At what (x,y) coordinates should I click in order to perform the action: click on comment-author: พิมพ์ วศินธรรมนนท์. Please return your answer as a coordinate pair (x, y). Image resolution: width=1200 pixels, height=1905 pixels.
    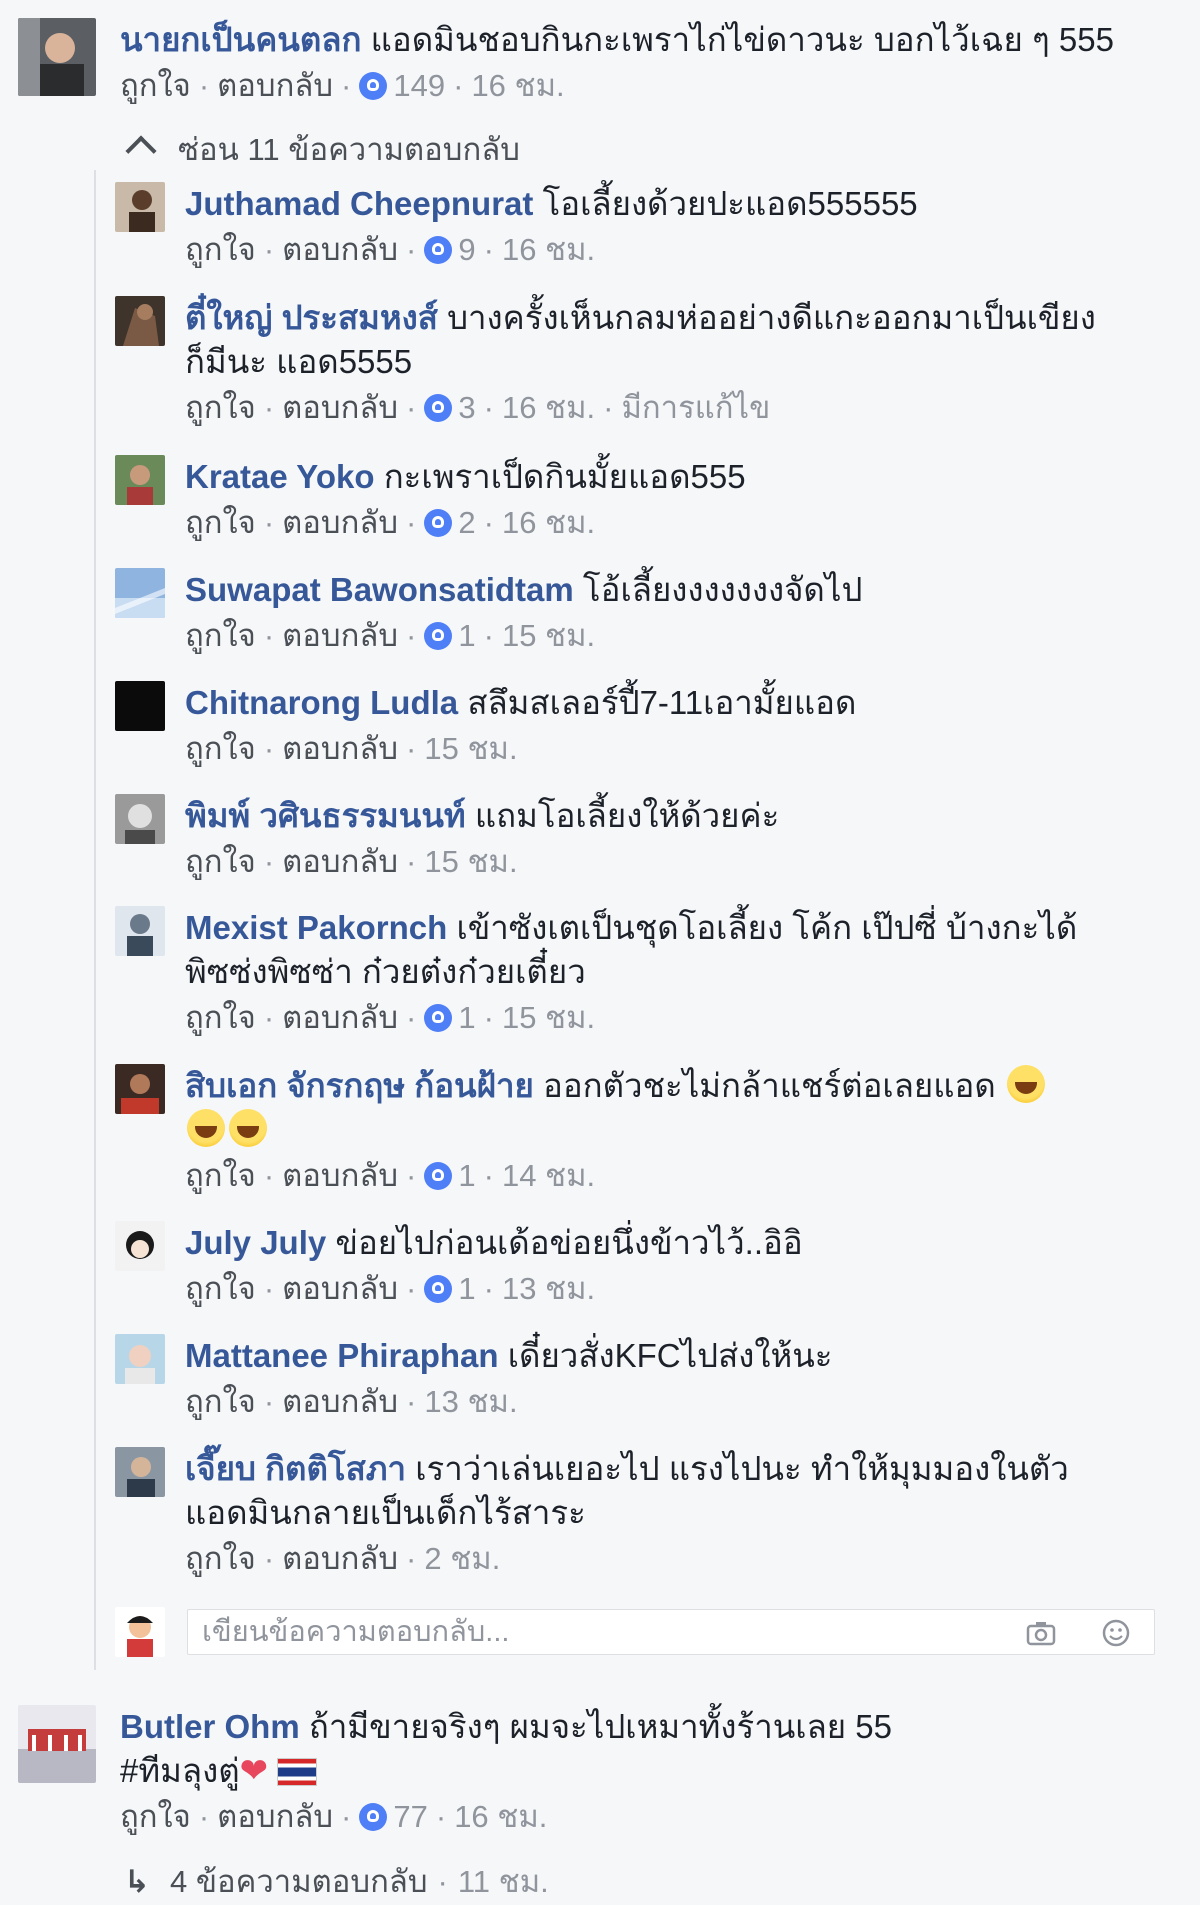
    Looking at the image, I should click on (325, 815).